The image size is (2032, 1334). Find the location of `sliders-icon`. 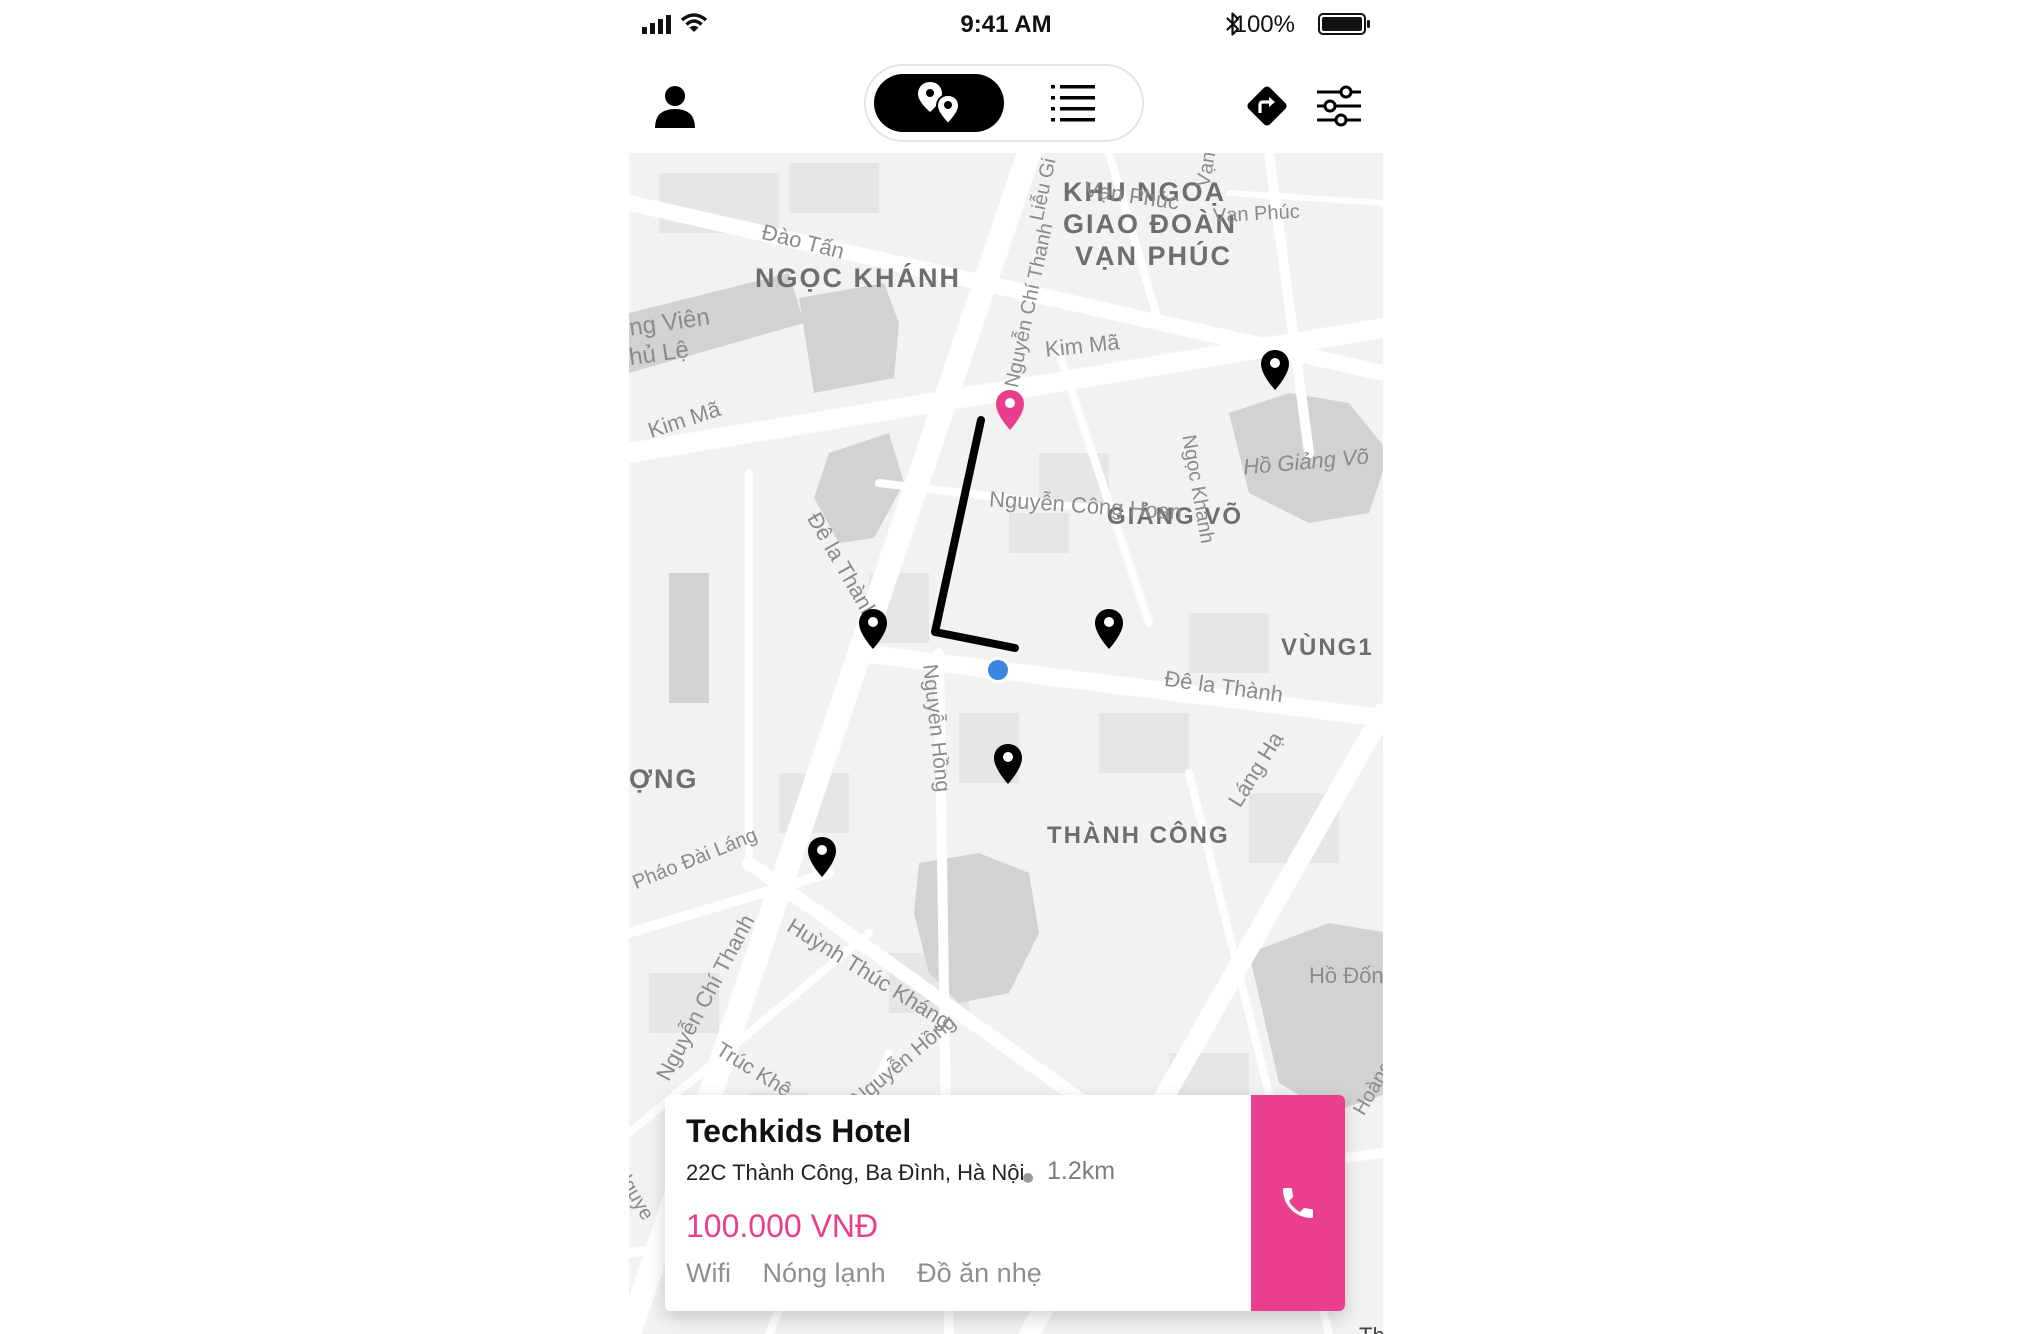

sliders-icon is located at coordinates (1339, 106).